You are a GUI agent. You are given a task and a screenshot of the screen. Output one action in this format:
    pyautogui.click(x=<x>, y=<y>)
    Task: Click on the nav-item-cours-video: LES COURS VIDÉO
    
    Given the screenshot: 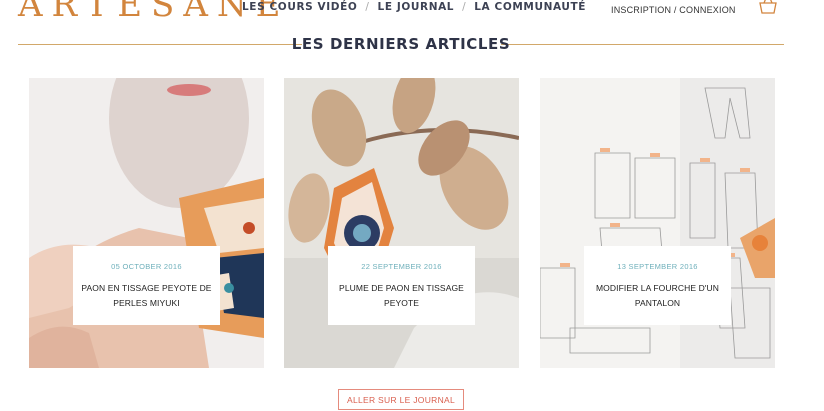 What is the action you would take?
    pyautogui.click(x=299, y=7)
    